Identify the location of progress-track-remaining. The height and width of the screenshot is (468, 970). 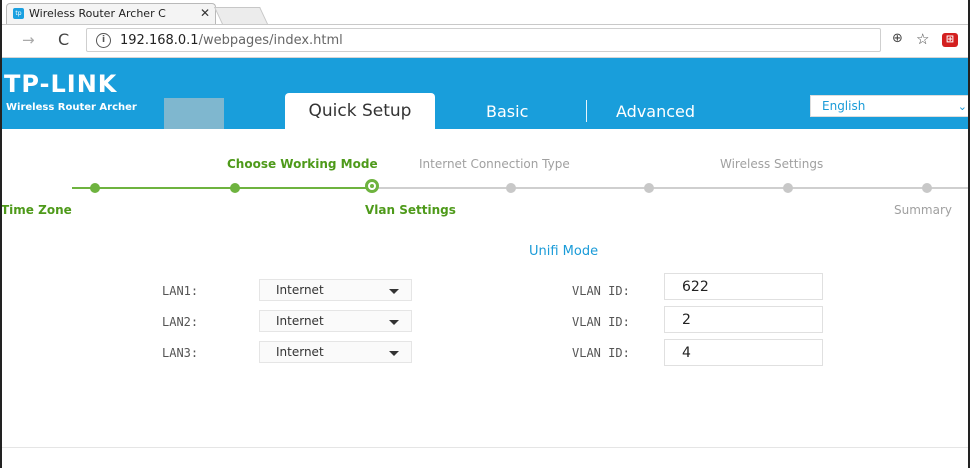
(670, 188).